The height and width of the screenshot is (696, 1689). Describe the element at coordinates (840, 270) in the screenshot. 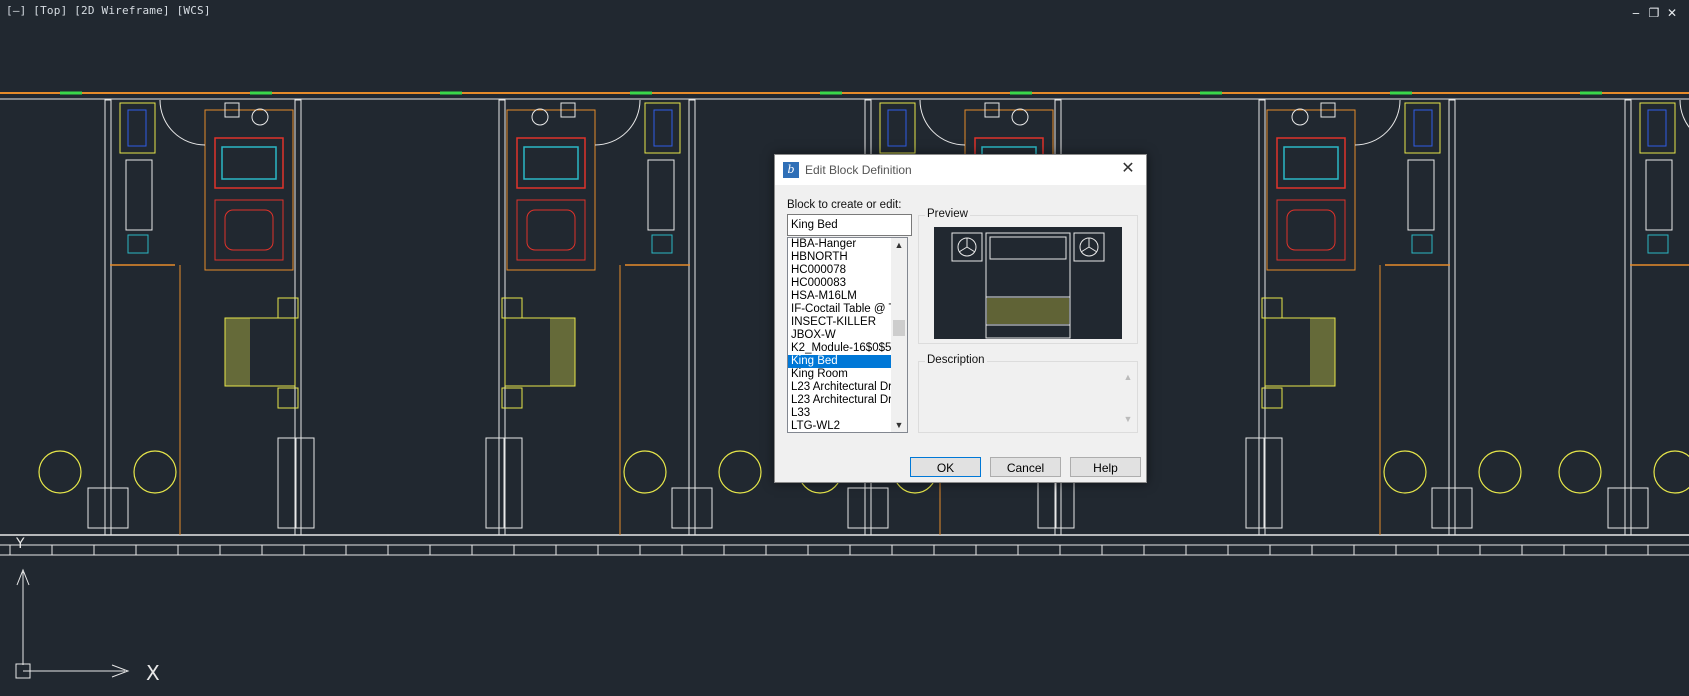

I see `list-item: HC000078` at that location.